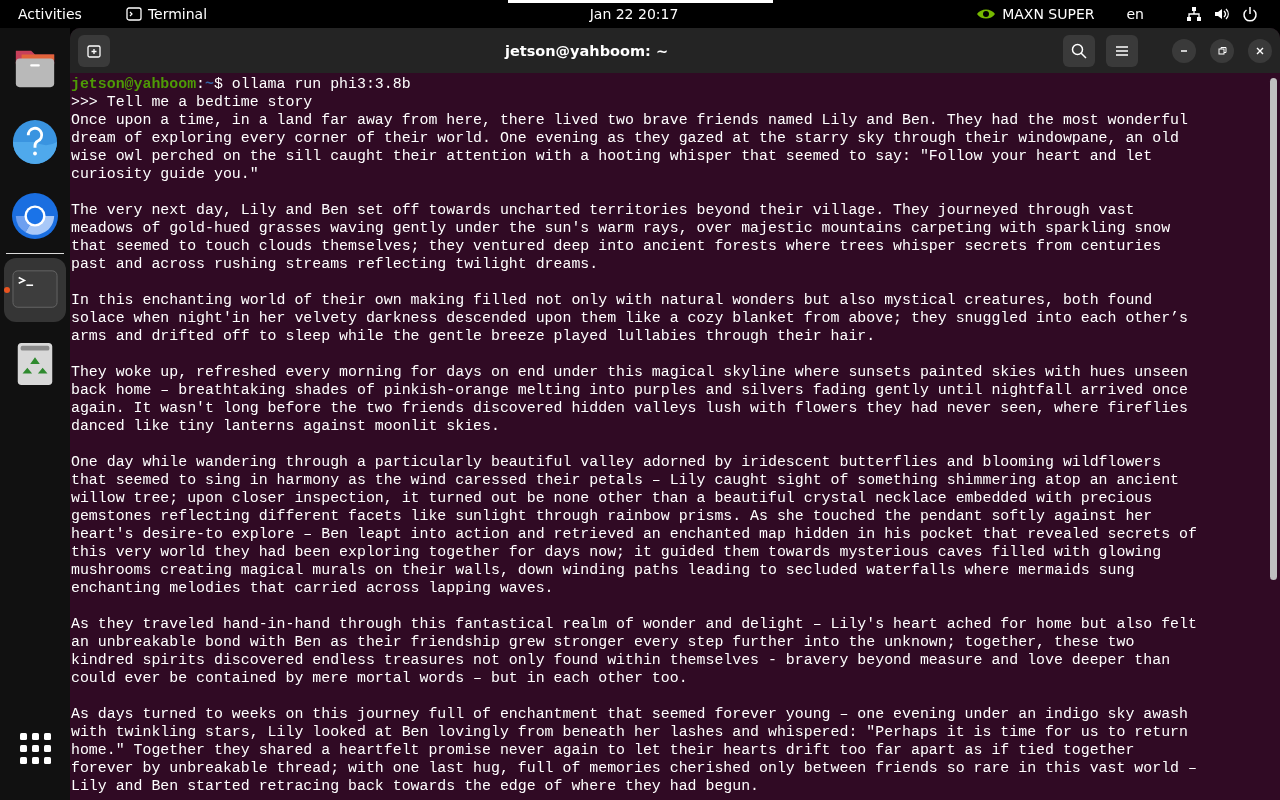 The width and height of the screenshot is (1280, 800). What do you see at coordinates (209, 84) in the screenshot?
I see `prompt-path: ~` at bounding box center [209, 84].